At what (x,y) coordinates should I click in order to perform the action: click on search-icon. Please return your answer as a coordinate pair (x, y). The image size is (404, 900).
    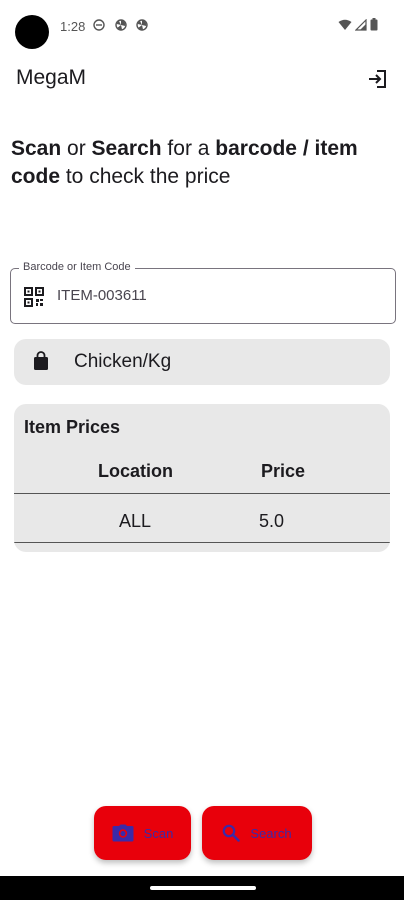
    Looking at the image, I should click on (232, 833).